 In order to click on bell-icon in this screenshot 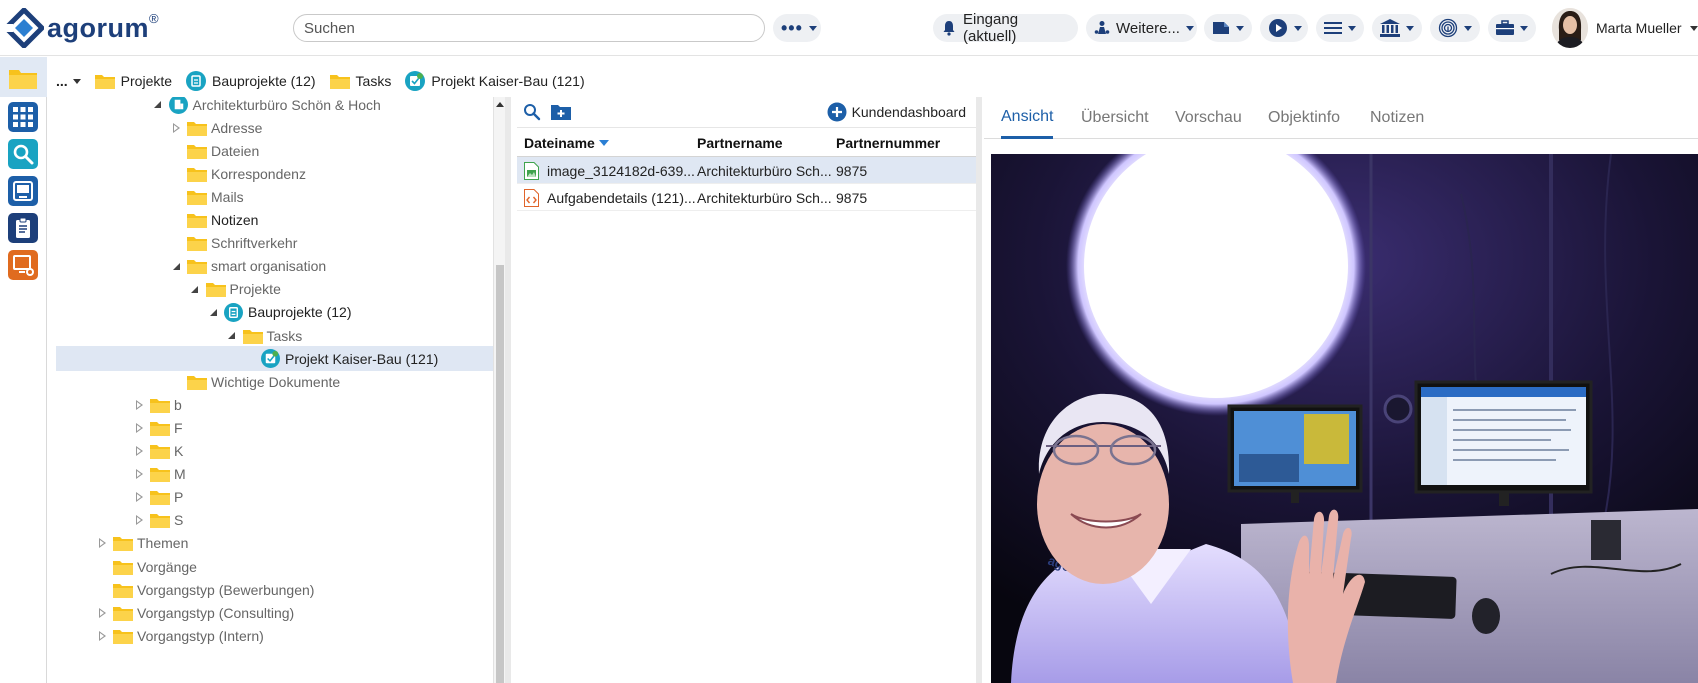, I will do `click(949, 28)`.